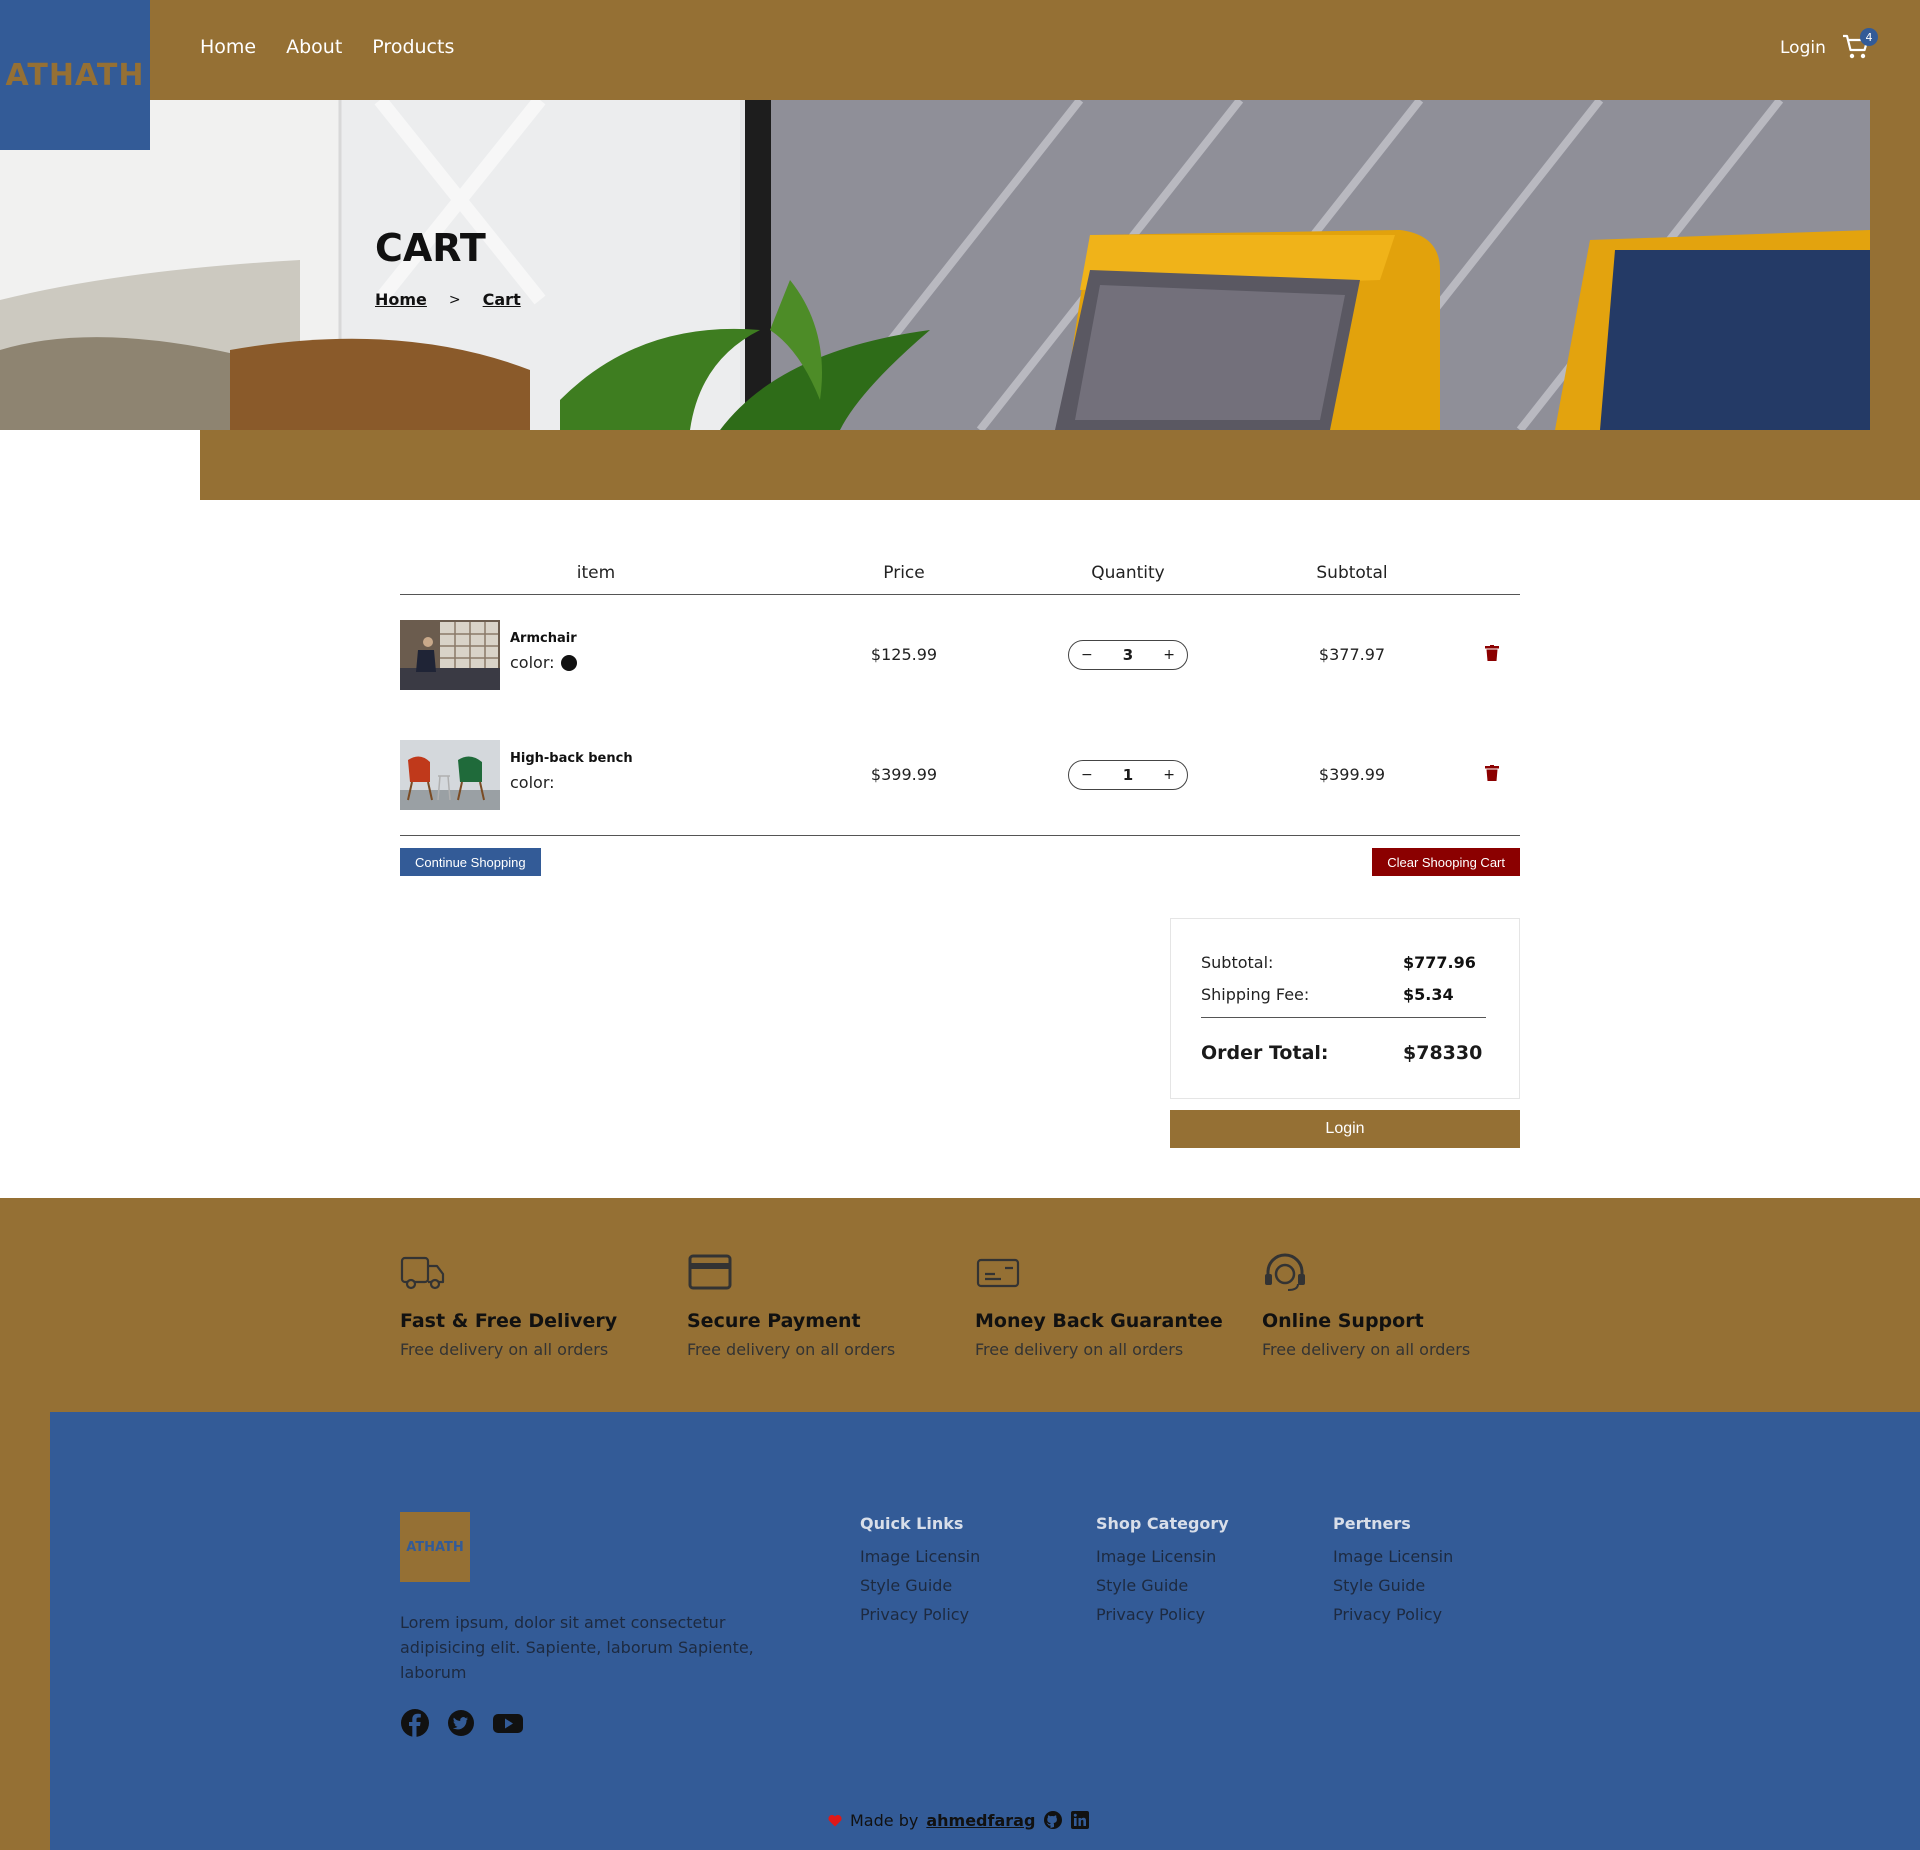  Describe the element at coordinates (1265, 1053) in the screenshot. I see `order-total-label: Order Total:` at that location.